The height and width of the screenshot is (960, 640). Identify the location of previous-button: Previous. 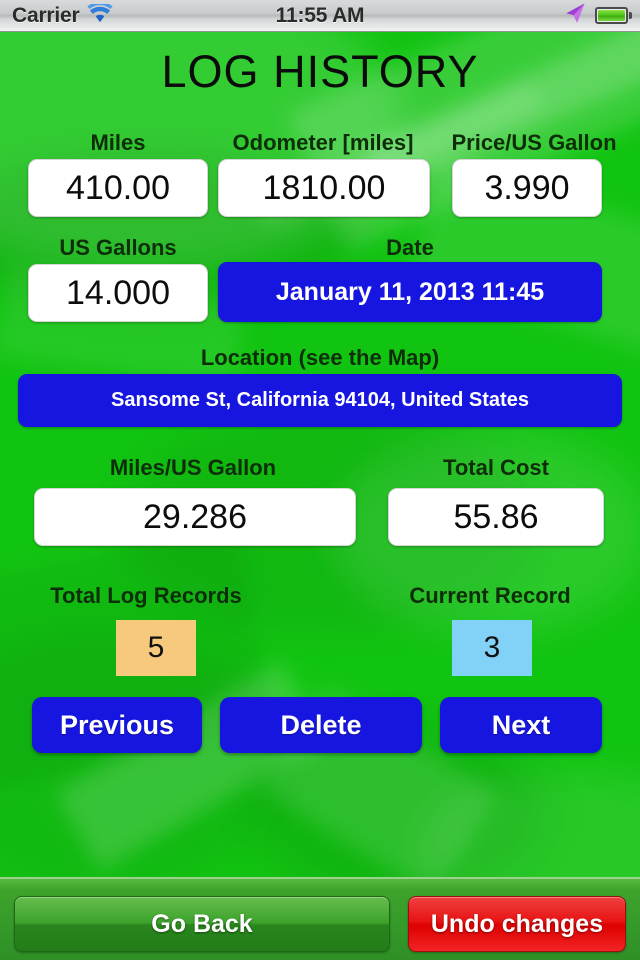
(117, 725).